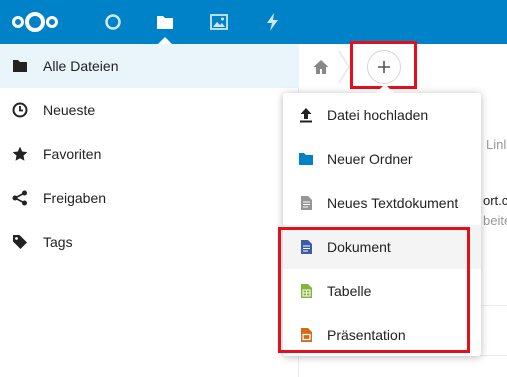 The image size is (507, 377). What do you see at coordinates (165, 40) in the screenshot?
I see `active-app-indicator` at bounding box center [165, 40].